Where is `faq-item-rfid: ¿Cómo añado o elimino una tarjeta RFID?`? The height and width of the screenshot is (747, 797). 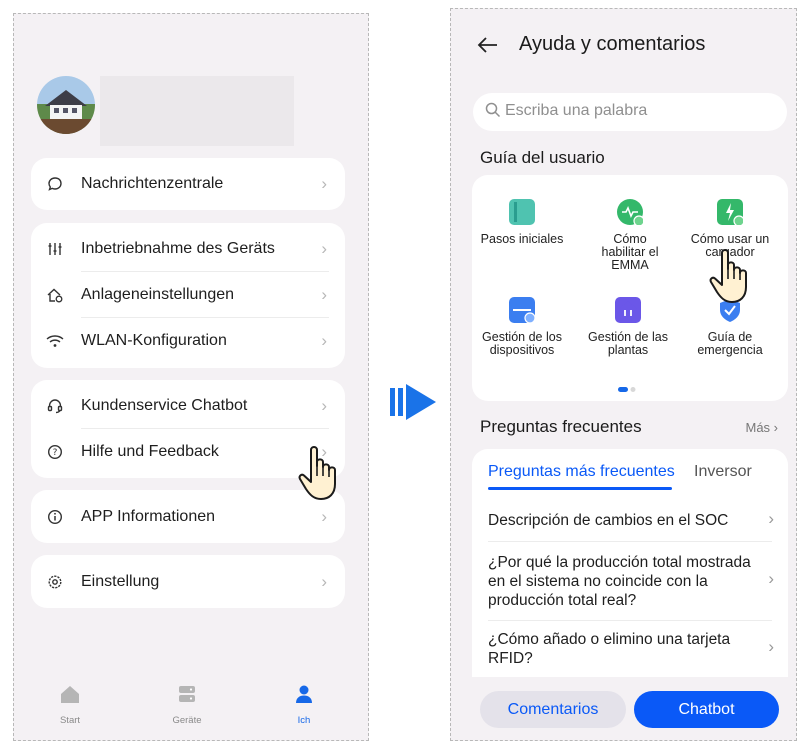 faq-item-rfid: ¿Cómo añado o elimino una tarjeta RFID? is located at coordinates (623, 649).